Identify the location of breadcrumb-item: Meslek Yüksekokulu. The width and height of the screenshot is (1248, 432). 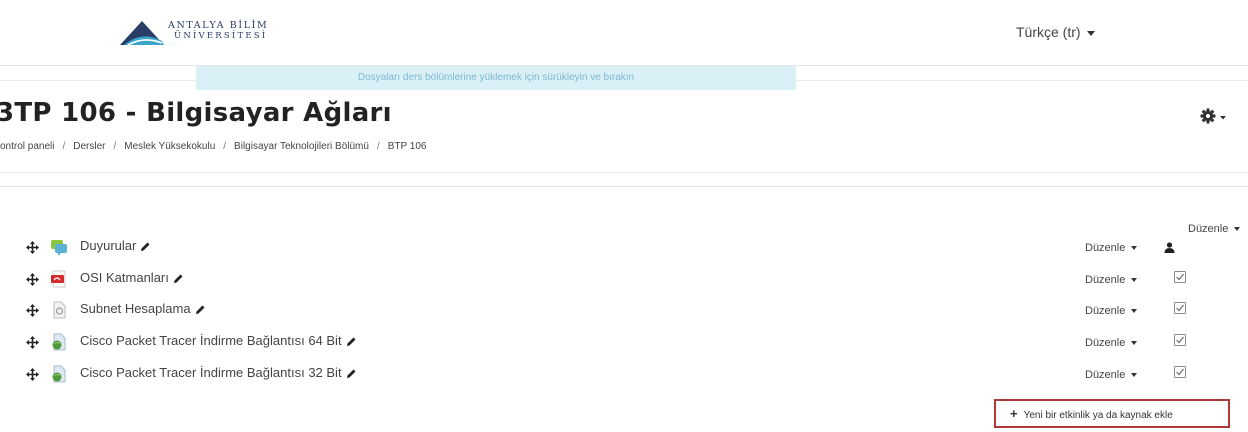
(169, 146).